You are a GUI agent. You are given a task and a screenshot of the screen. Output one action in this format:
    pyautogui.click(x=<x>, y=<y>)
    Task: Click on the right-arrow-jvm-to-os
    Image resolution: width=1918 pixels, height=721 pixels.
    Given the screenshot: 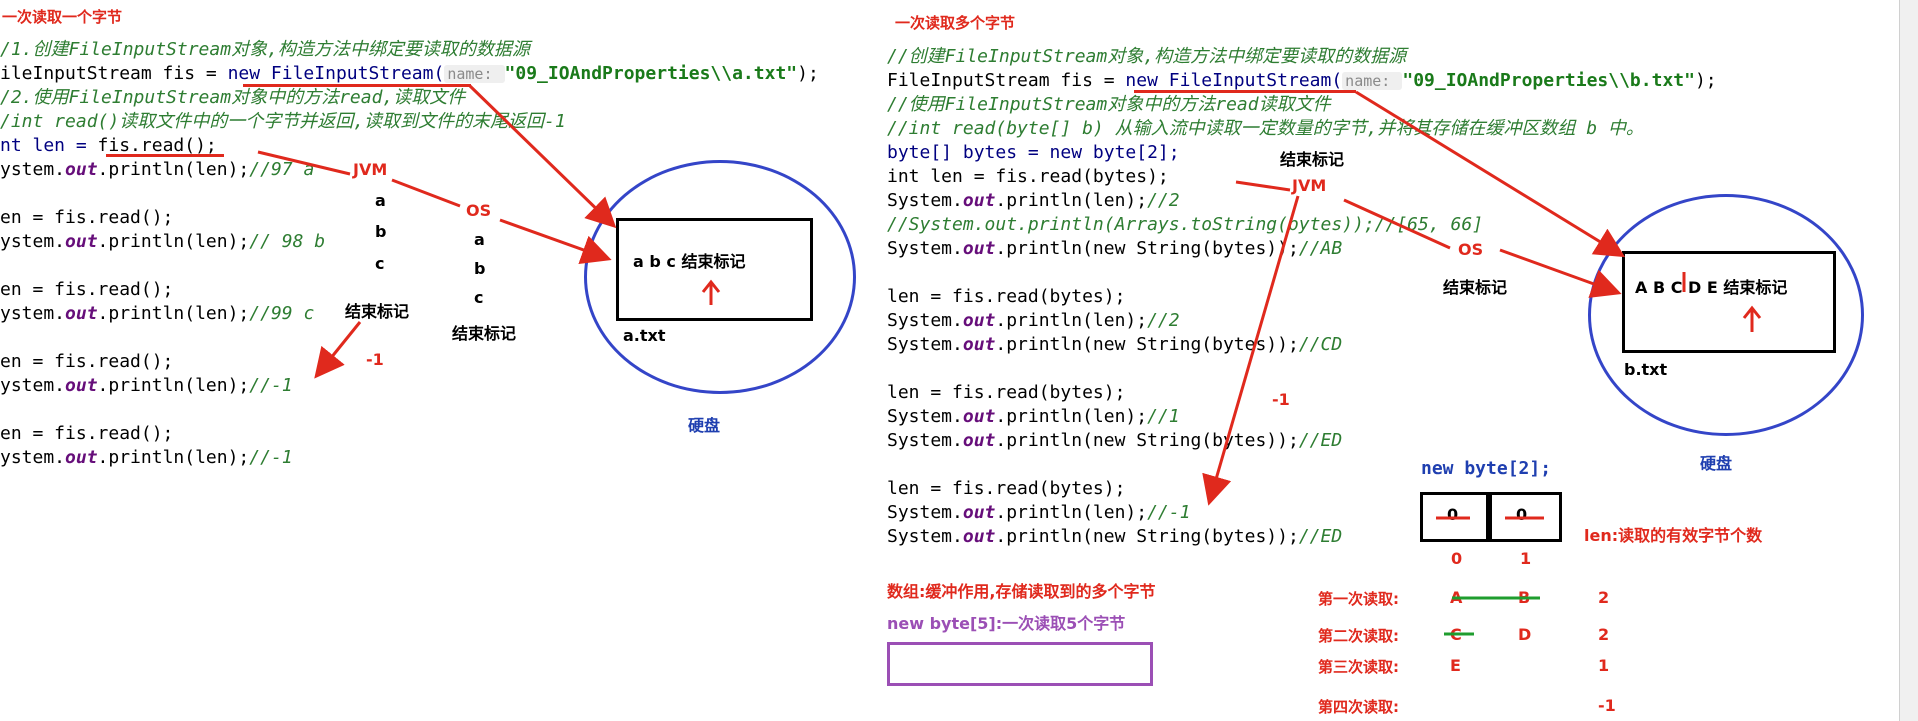 What is the action you would take?
    pyautogui.click(x=1397, y=224)
    